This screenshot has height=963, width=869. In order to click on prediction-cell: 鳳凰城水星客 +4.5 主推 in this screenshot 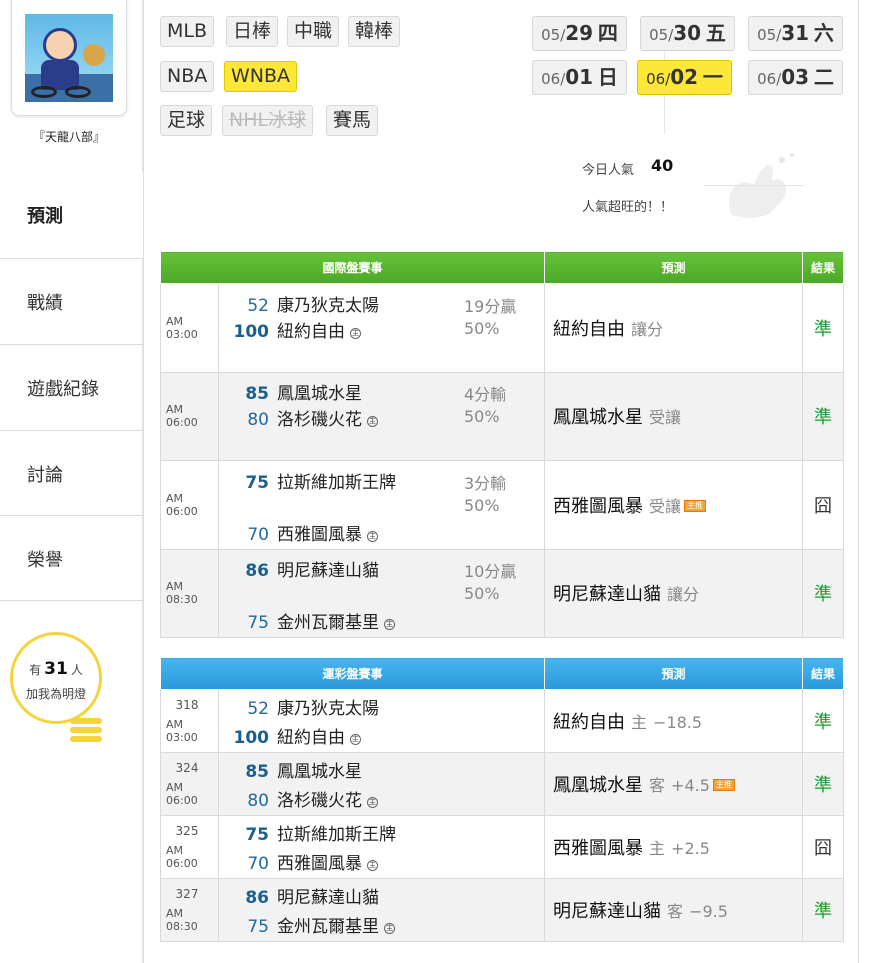, I will do `click(674, 784)`.